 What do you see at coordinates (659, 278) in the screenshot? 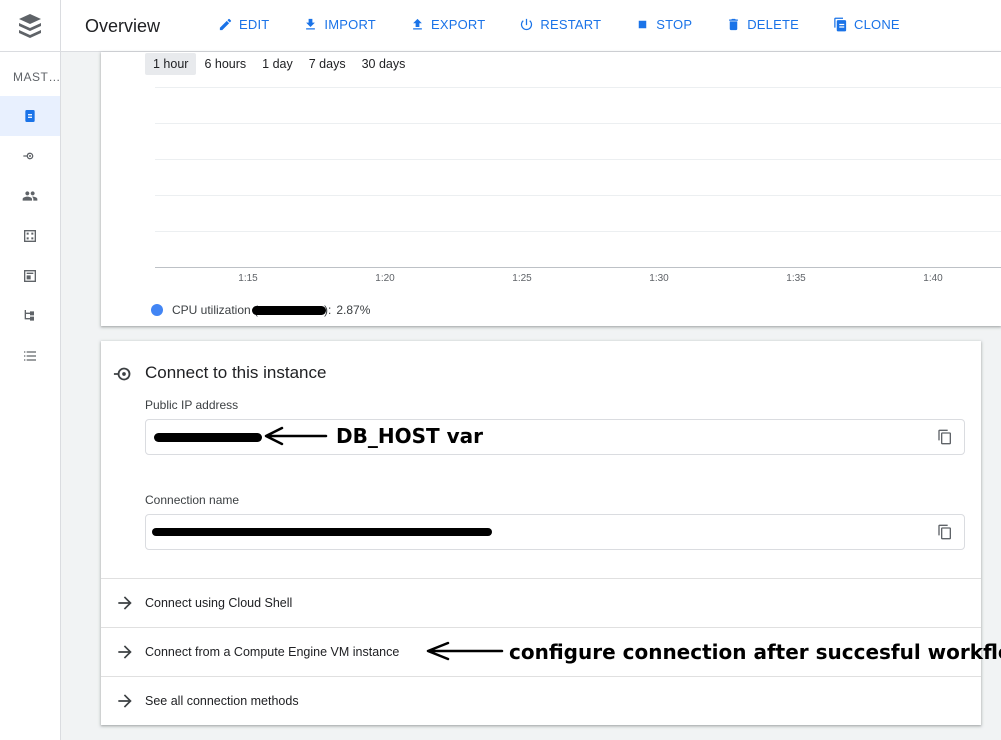
I see `x-tick-label: 1:30` at bounding box center [659, 278].